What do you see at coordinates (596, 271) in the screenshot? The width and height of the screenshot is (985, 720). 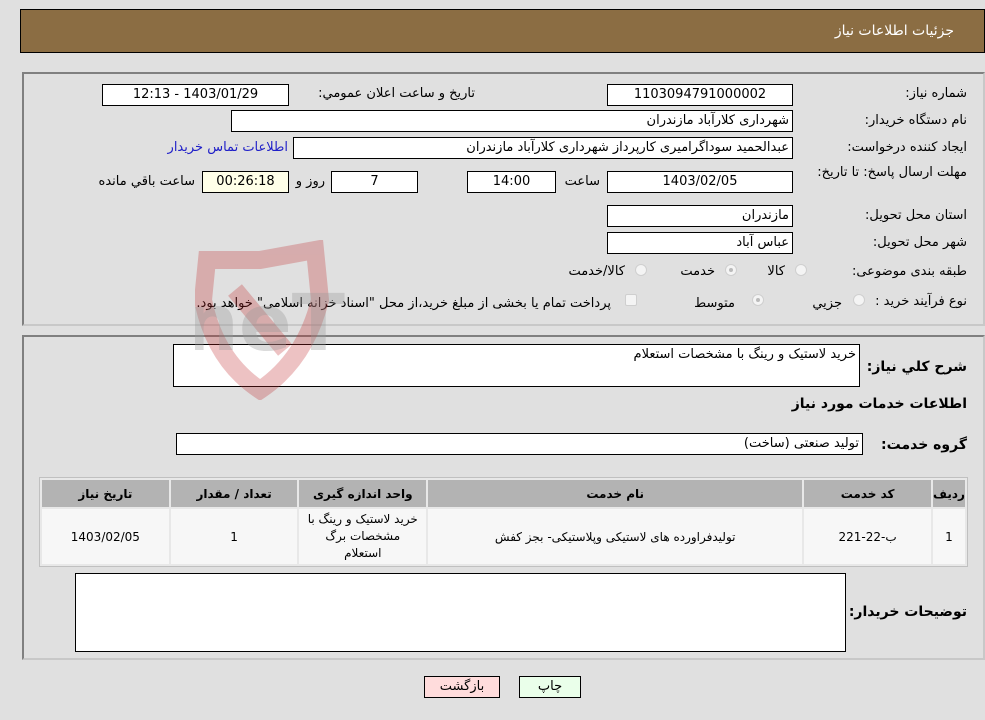 I see `category-option-goods-service: کالا/خدمت` at bounding box center [596, 271].